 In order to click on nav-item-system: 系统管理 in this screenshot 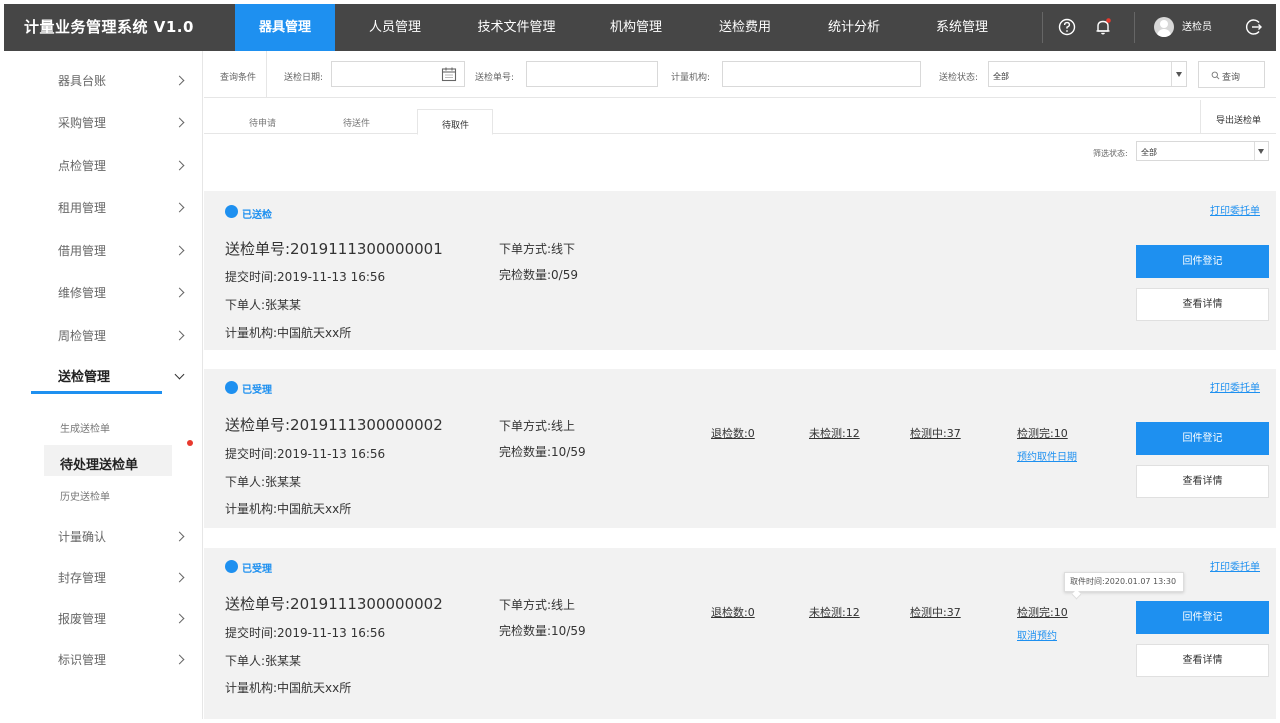, I will do `click(962, 27)`.